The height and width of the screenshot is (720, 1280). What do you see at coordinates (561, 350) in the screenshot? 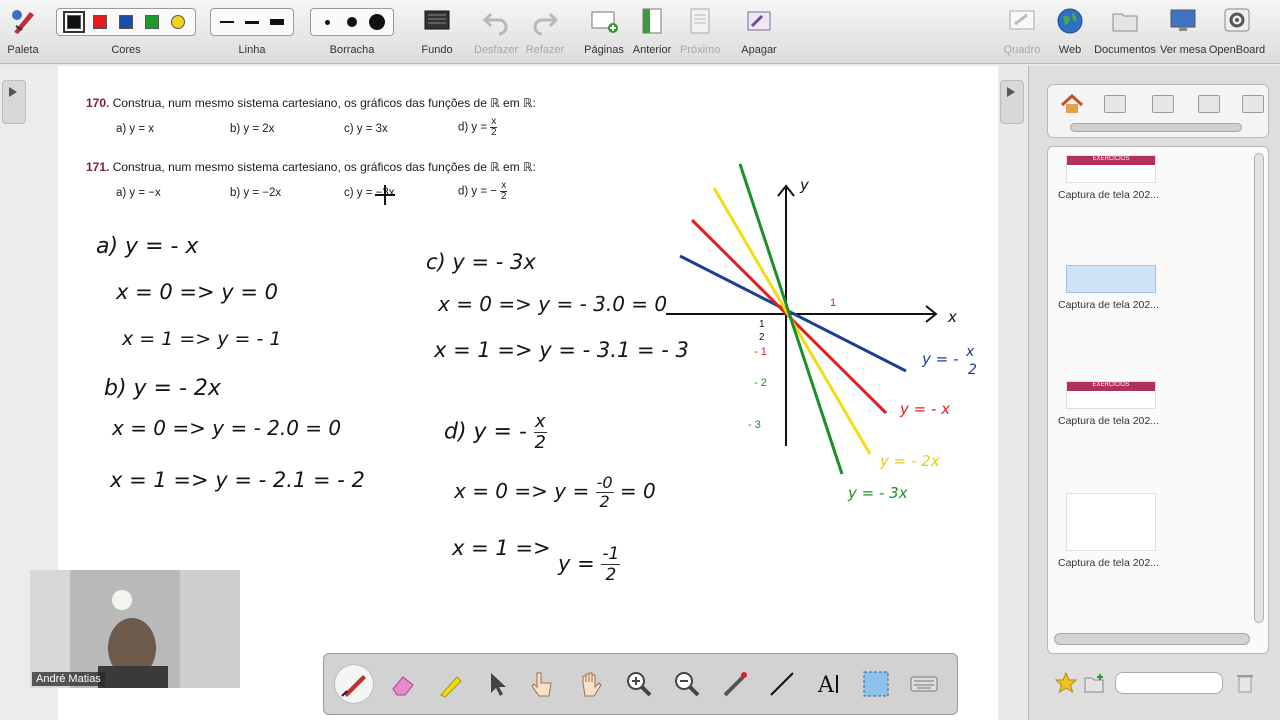
I see `hw-c-line2: x = 1 => y = - 3.1 = - 3` at bounding box center [561, 350].